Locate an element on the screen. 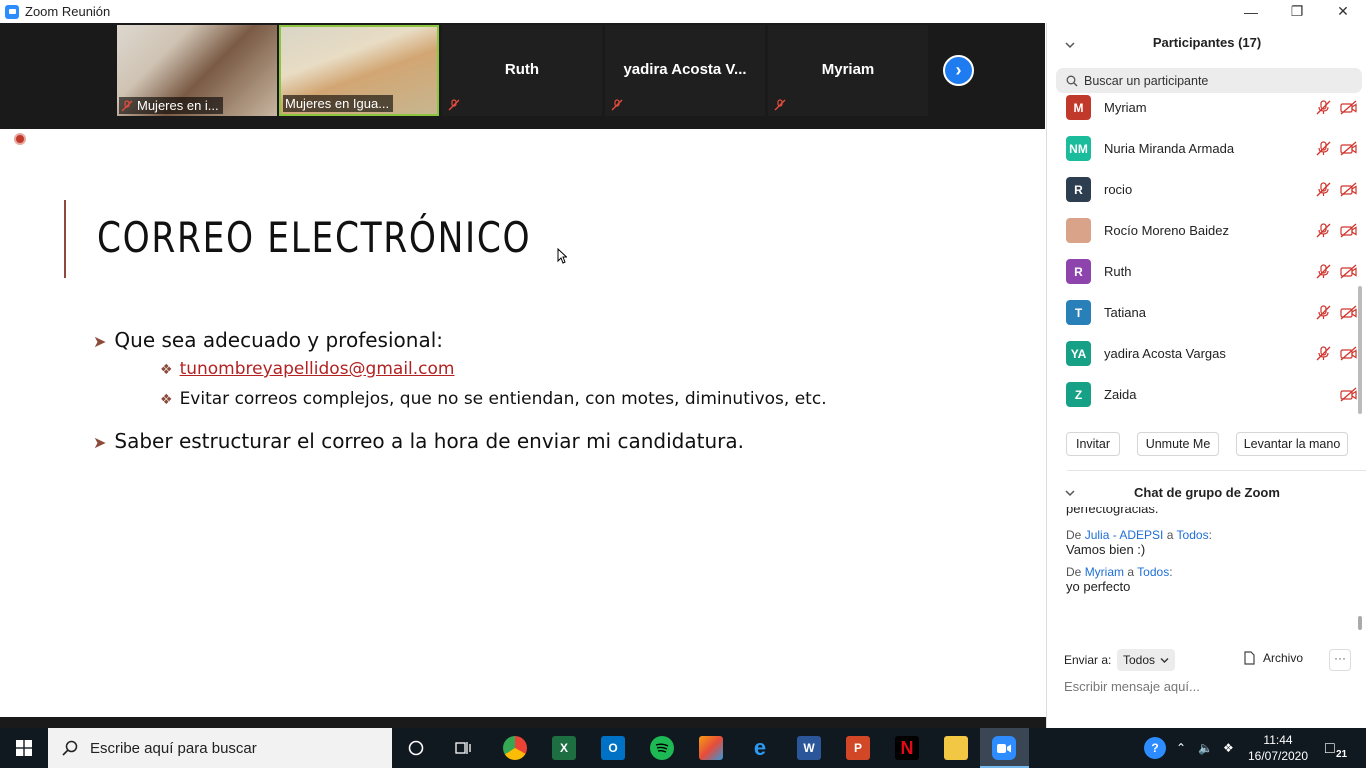 This screenshot has width=1366, height=768. help-icon: ? is located at coordinates (1155, 748).